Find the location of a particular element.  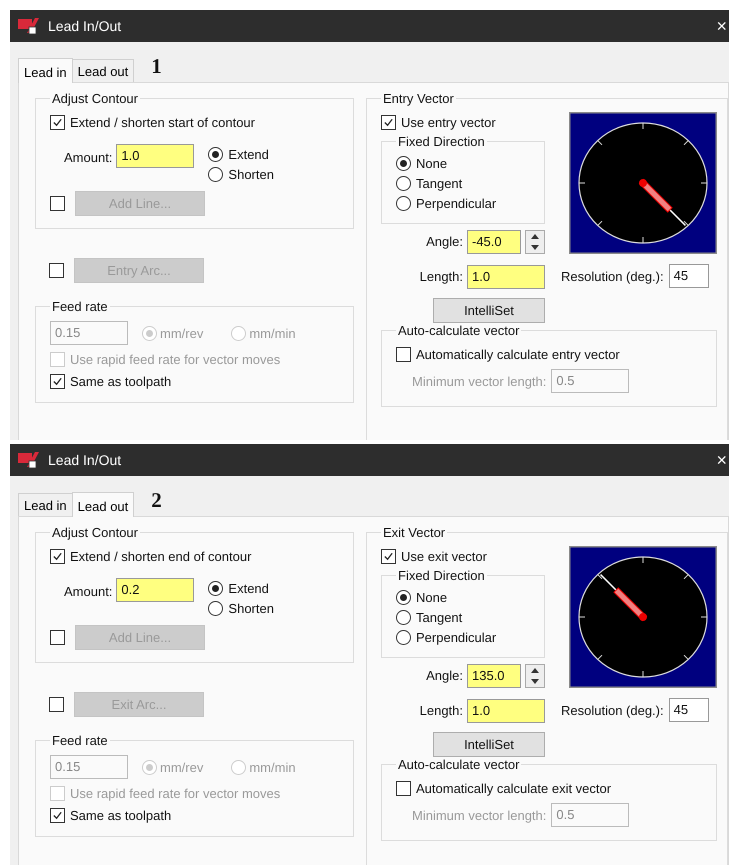

checkbox-label: Extend / shorten start of contour is located at coordinates (162, 122).